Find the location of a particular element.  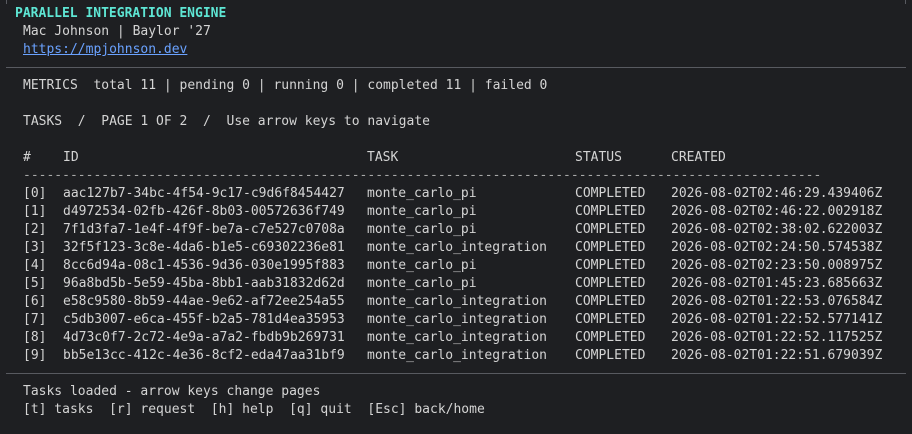

task-created: 2026-08-02T02:46:29.439406Z is located at coordinates (777, 193).